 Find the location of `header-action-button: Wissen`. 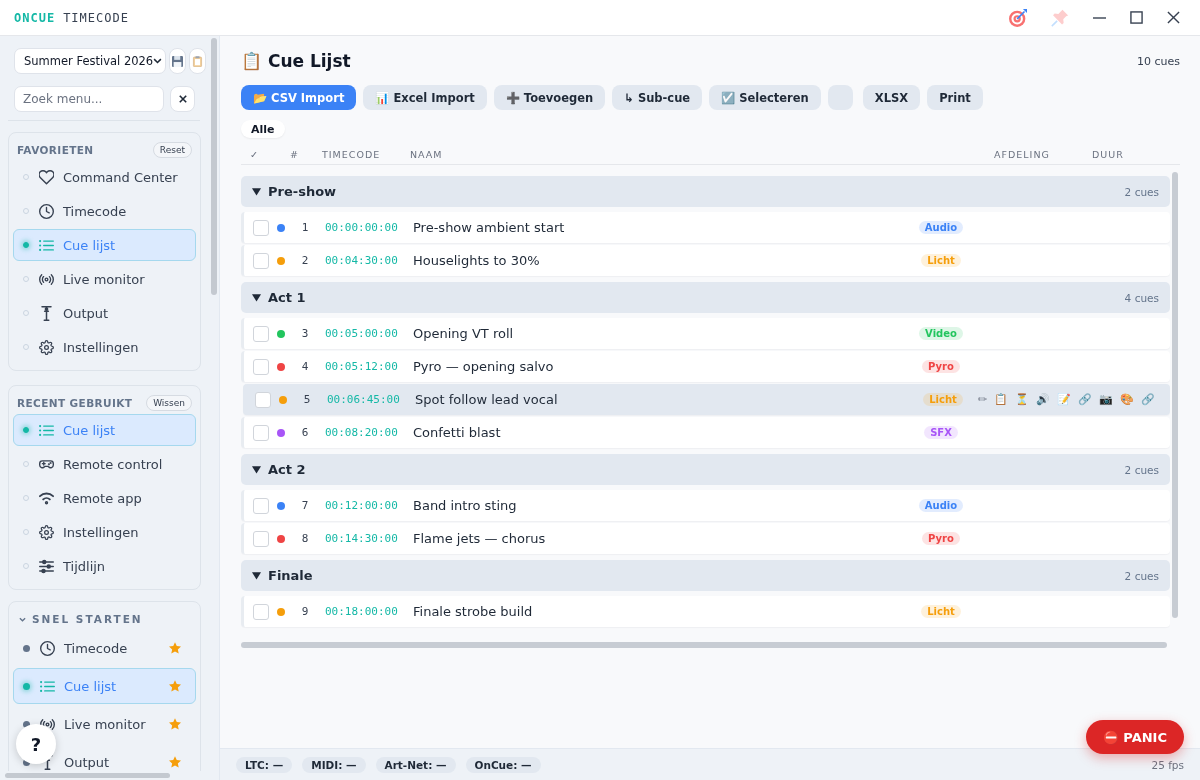

header-action-button: Wissen is located at coordinates (169, 403).